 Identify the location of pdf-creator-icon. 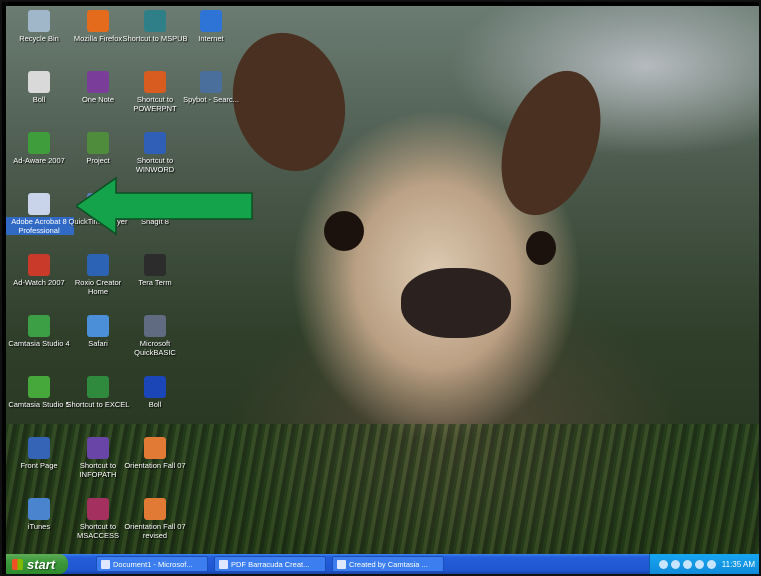
(223, 564).